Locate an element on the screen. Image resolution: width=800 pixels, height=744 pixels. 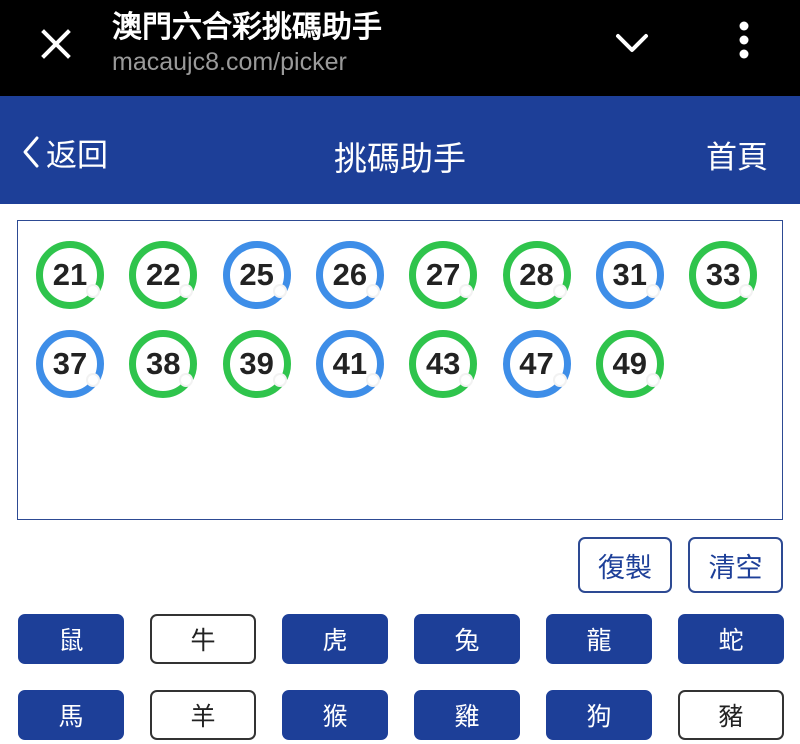
back-label: 返回 is located at coordinates (77, 155).